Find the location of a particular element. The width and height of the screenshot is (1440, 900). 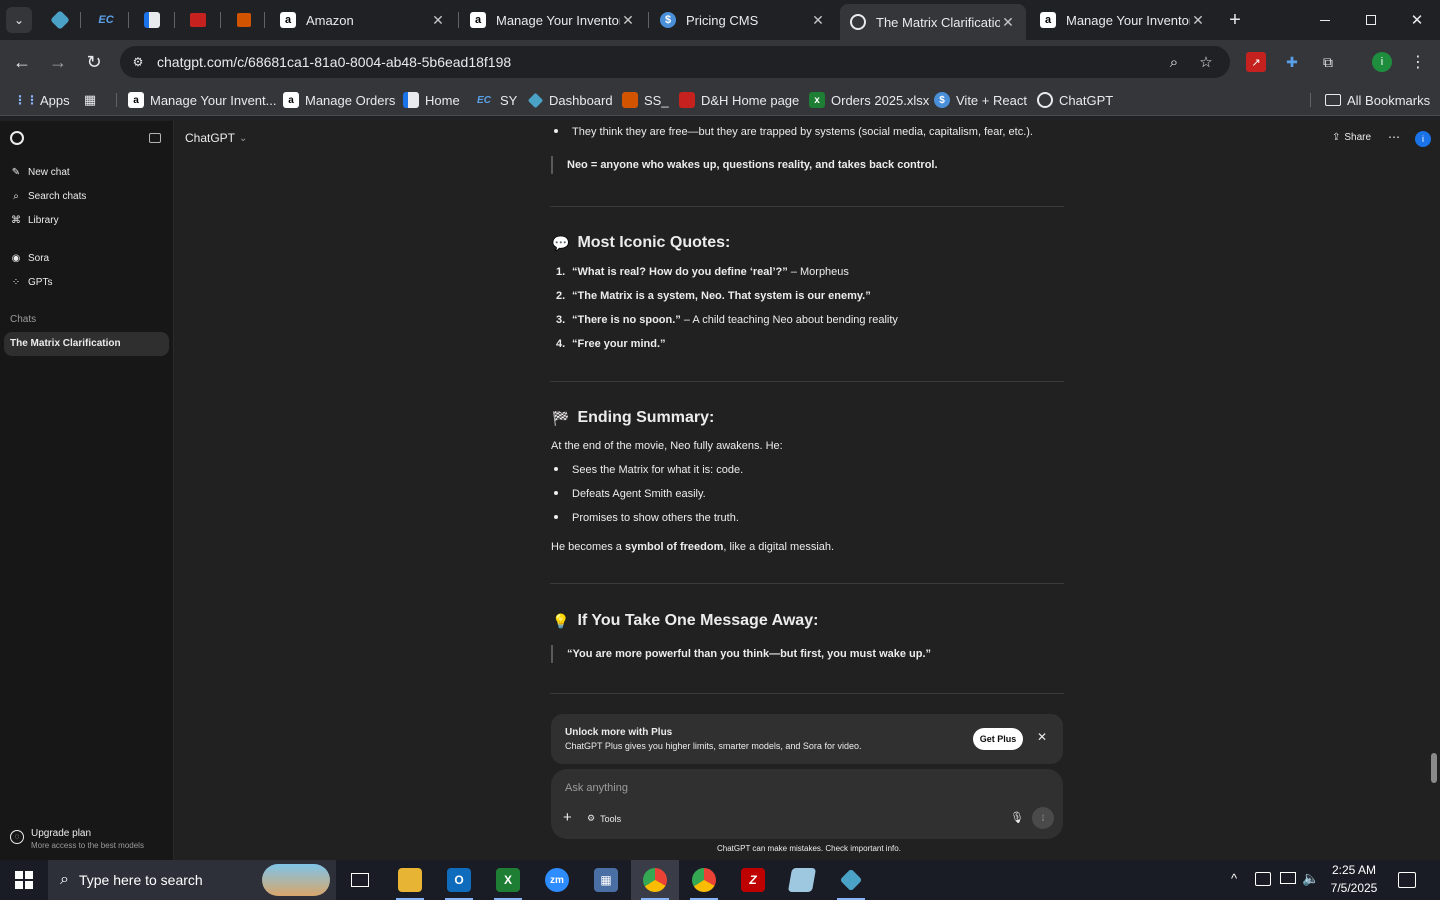

tab-manage-inventory-2: a Manage Your Inventor ✕ is located at coordinates (1123, 20).